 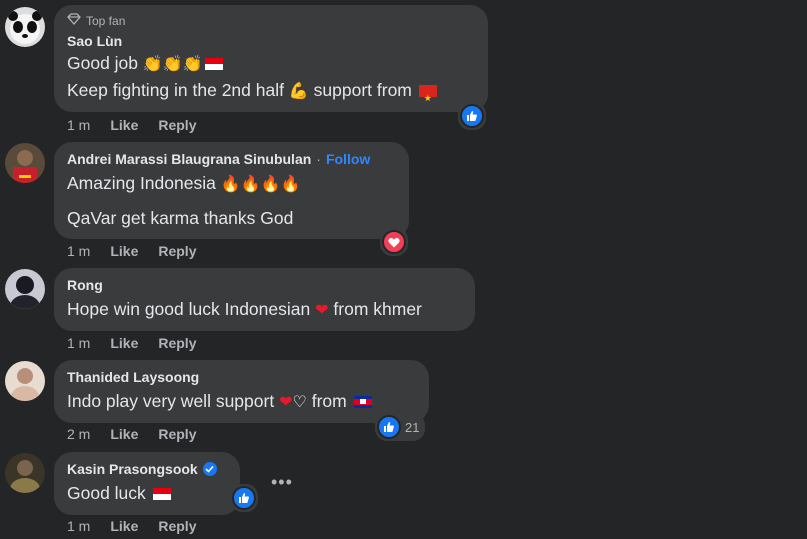 I want to click on author-name: Rong, so click(x=264, y=285).